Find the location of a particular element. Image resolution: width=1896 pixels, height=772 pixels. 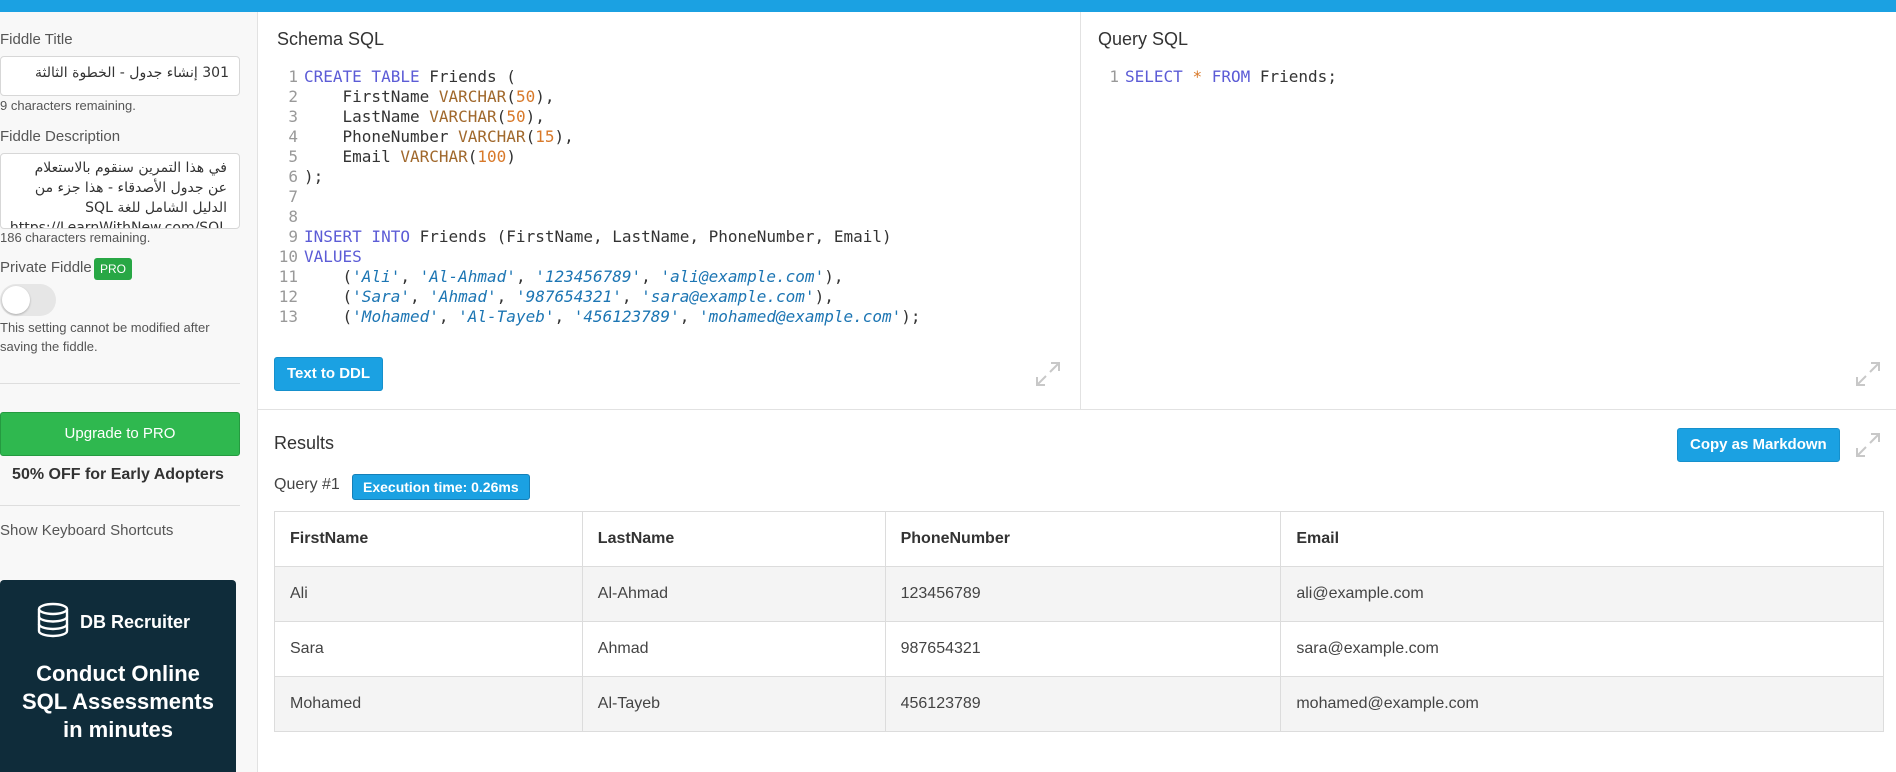

table-cell: Al-Ahmad is located at coordinates (733, 594).